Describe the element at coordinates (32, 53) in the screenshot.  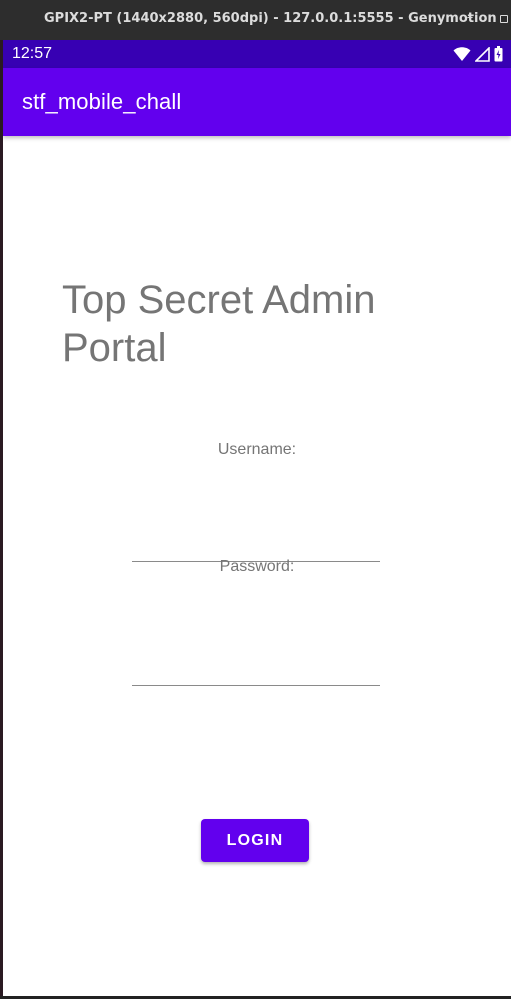
I see `status-time: 12:57` at that location.